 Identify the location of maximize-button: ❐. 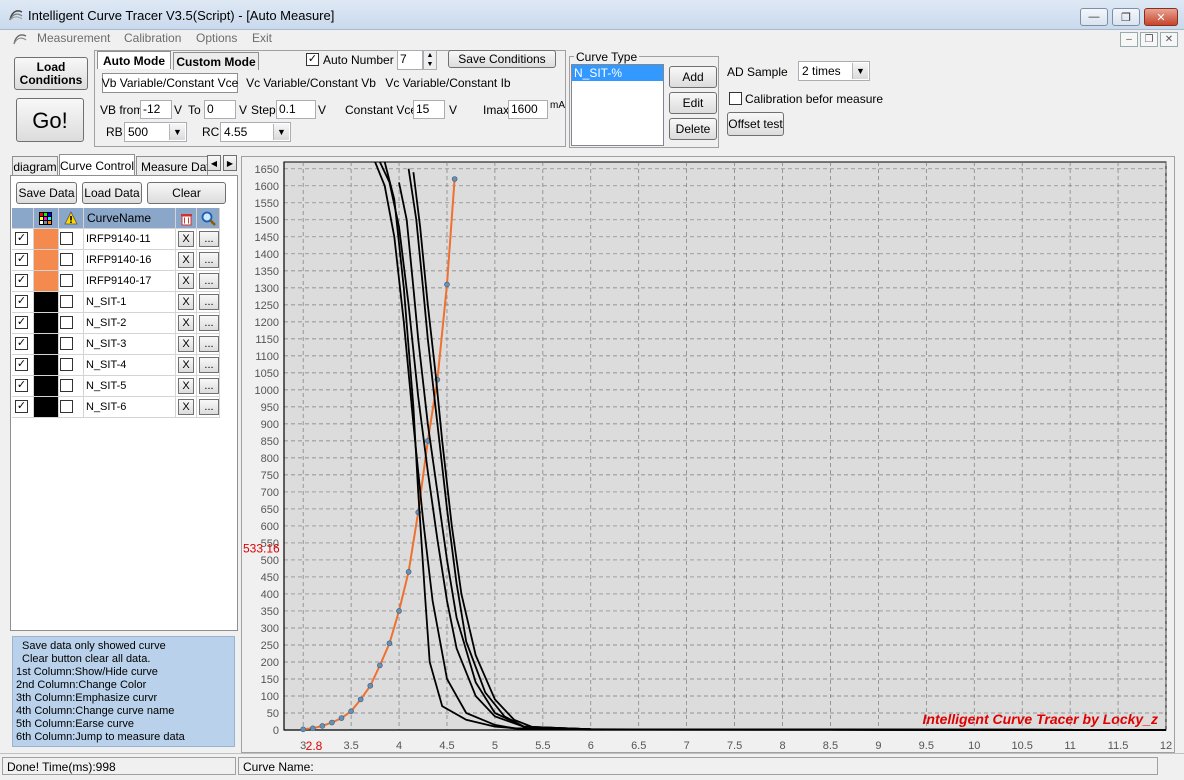
(1126, 17).